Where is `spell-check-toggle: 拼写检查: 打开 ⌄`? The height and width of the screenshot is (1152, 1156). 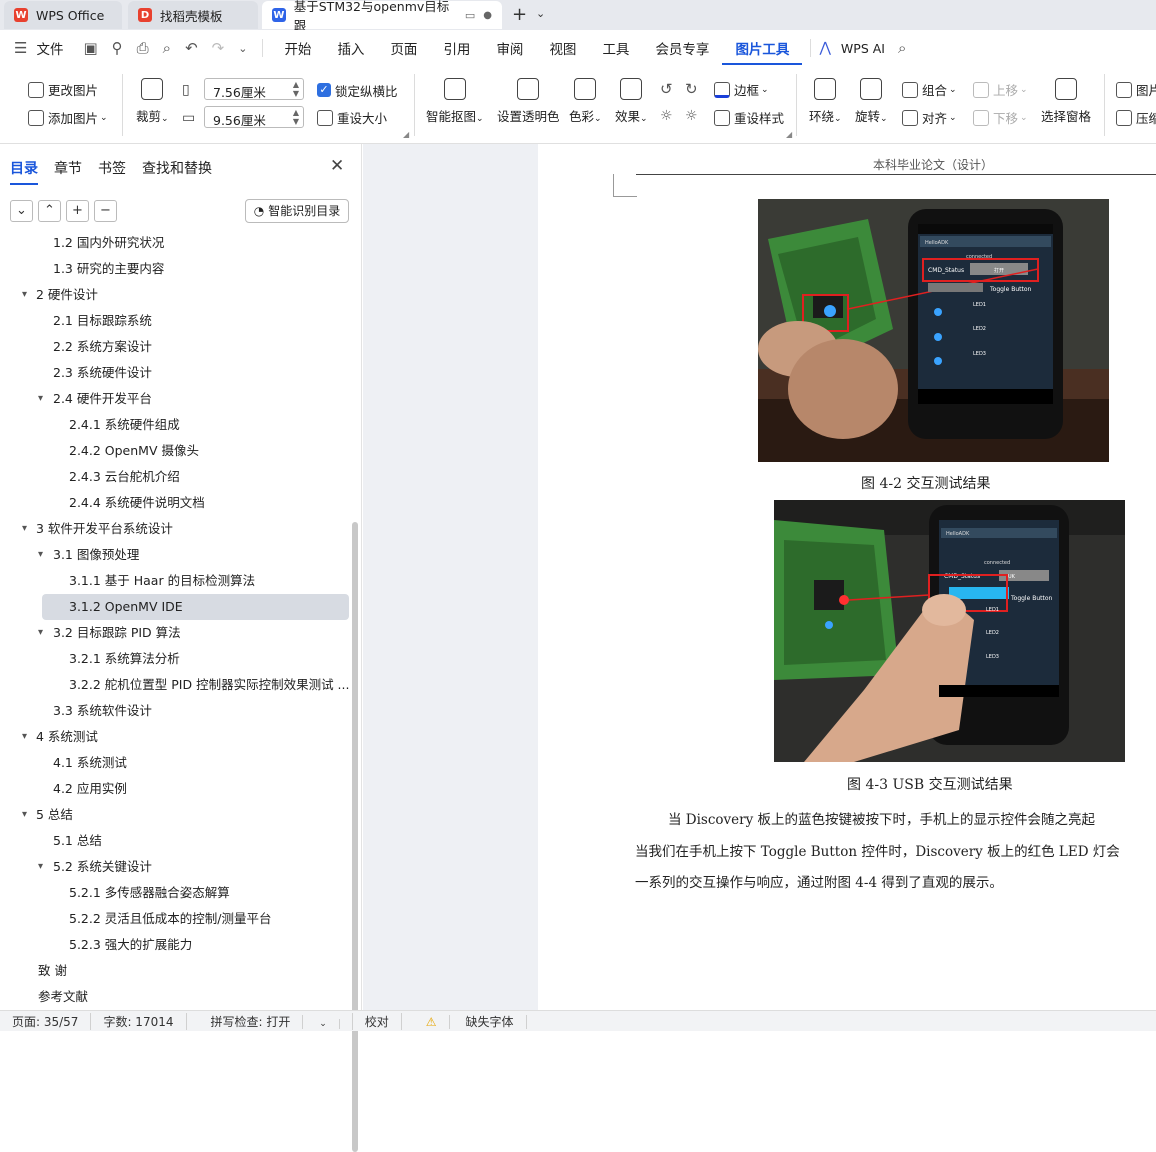
spell-check-toggle: 拼写检查: 打开 ⌄ is located at coordinates (270, 1021).